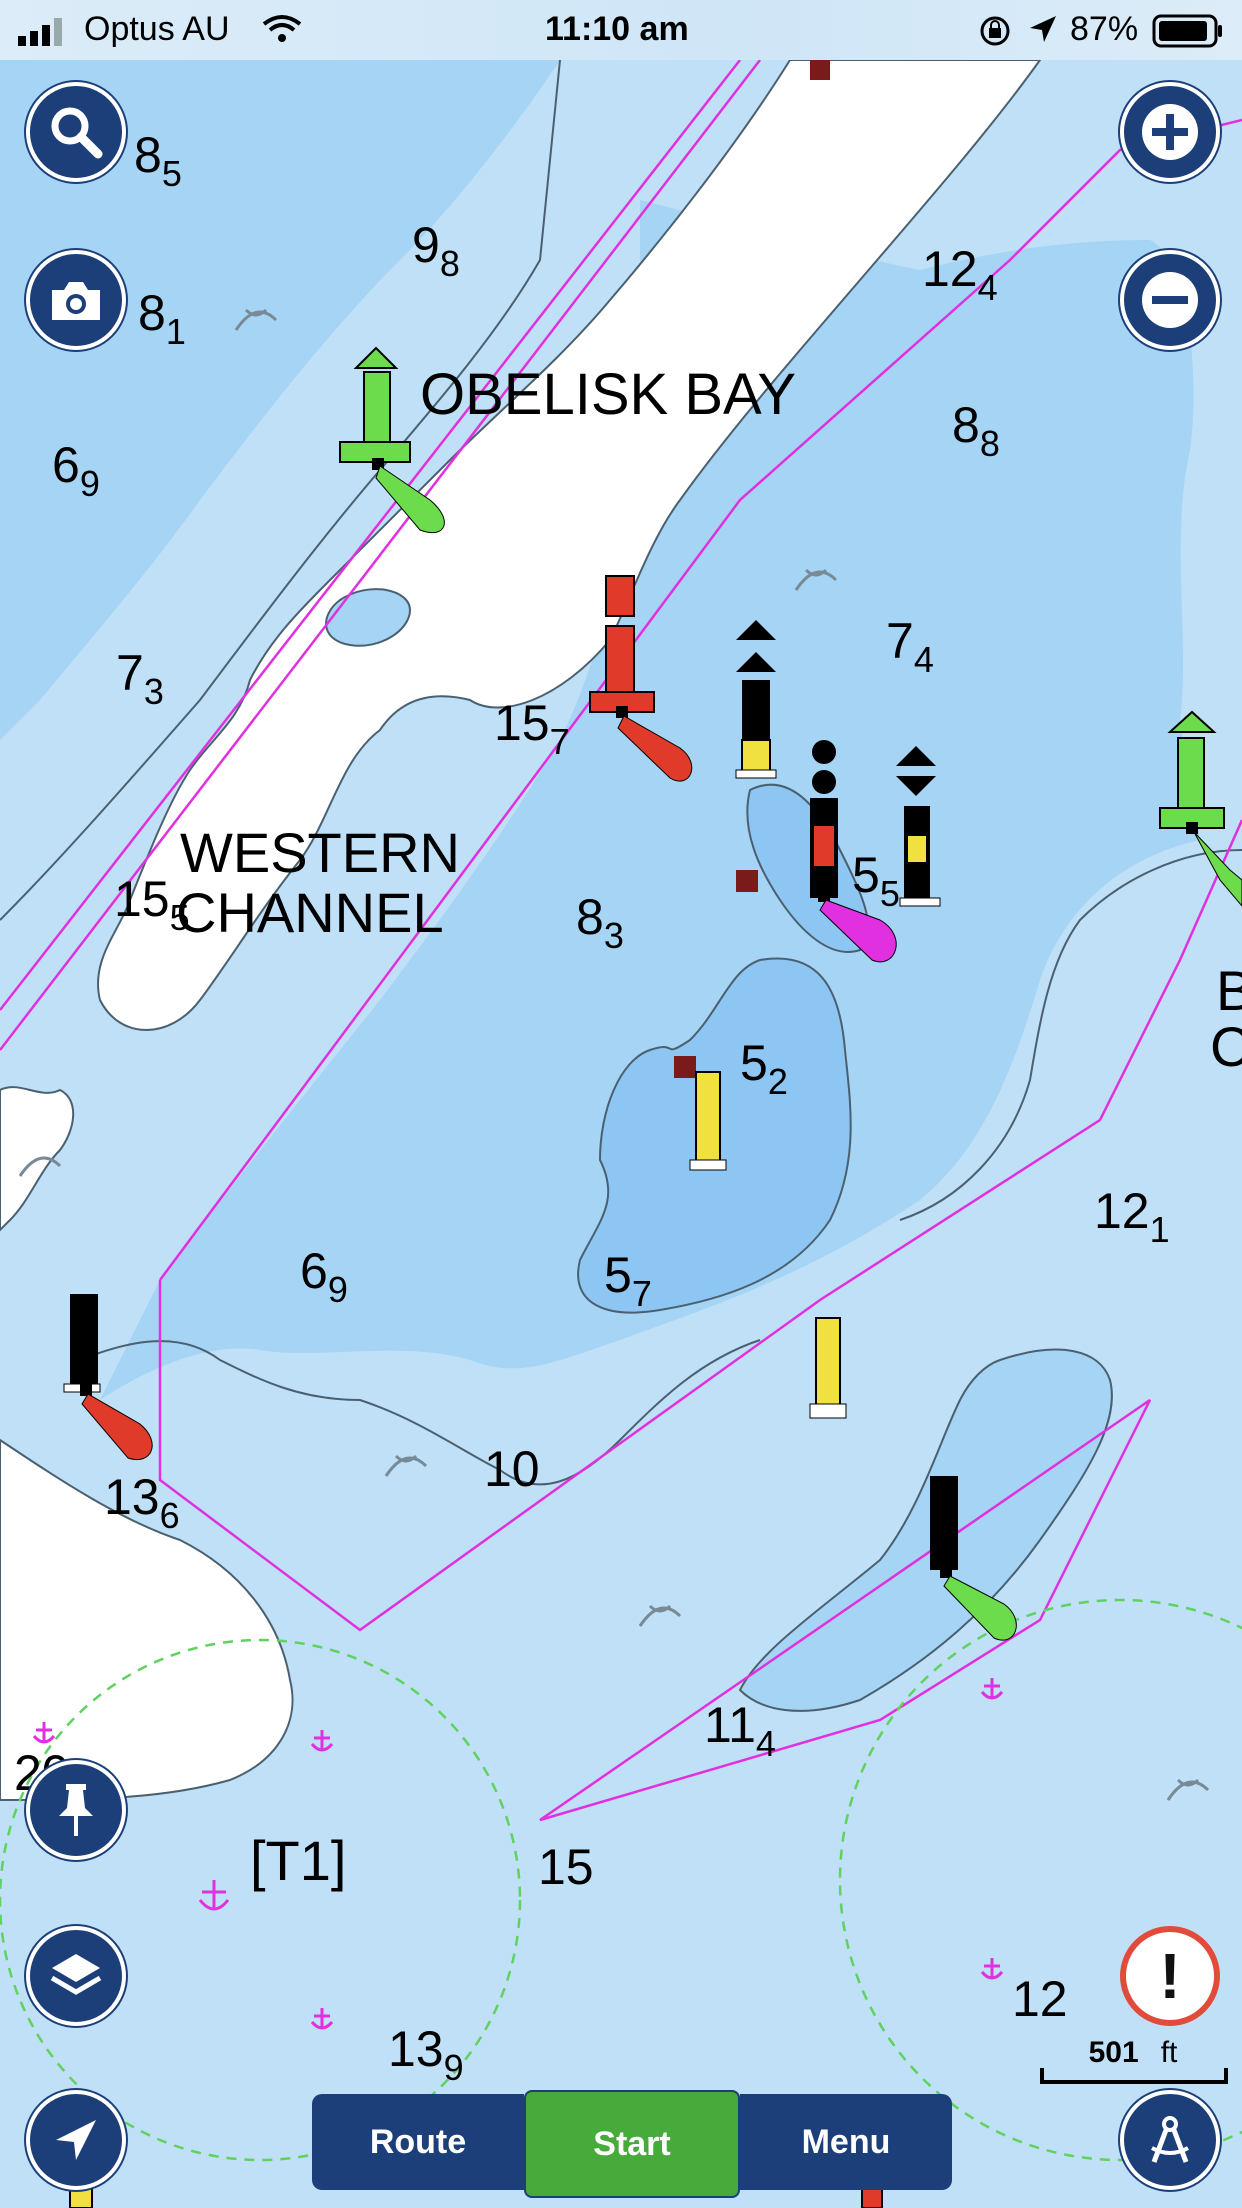 This screenshot has width=1242, height=2208. Describe the element at coordinates (1169, 2052) in the screenshot. I see `scale-unit: ft` at that location.